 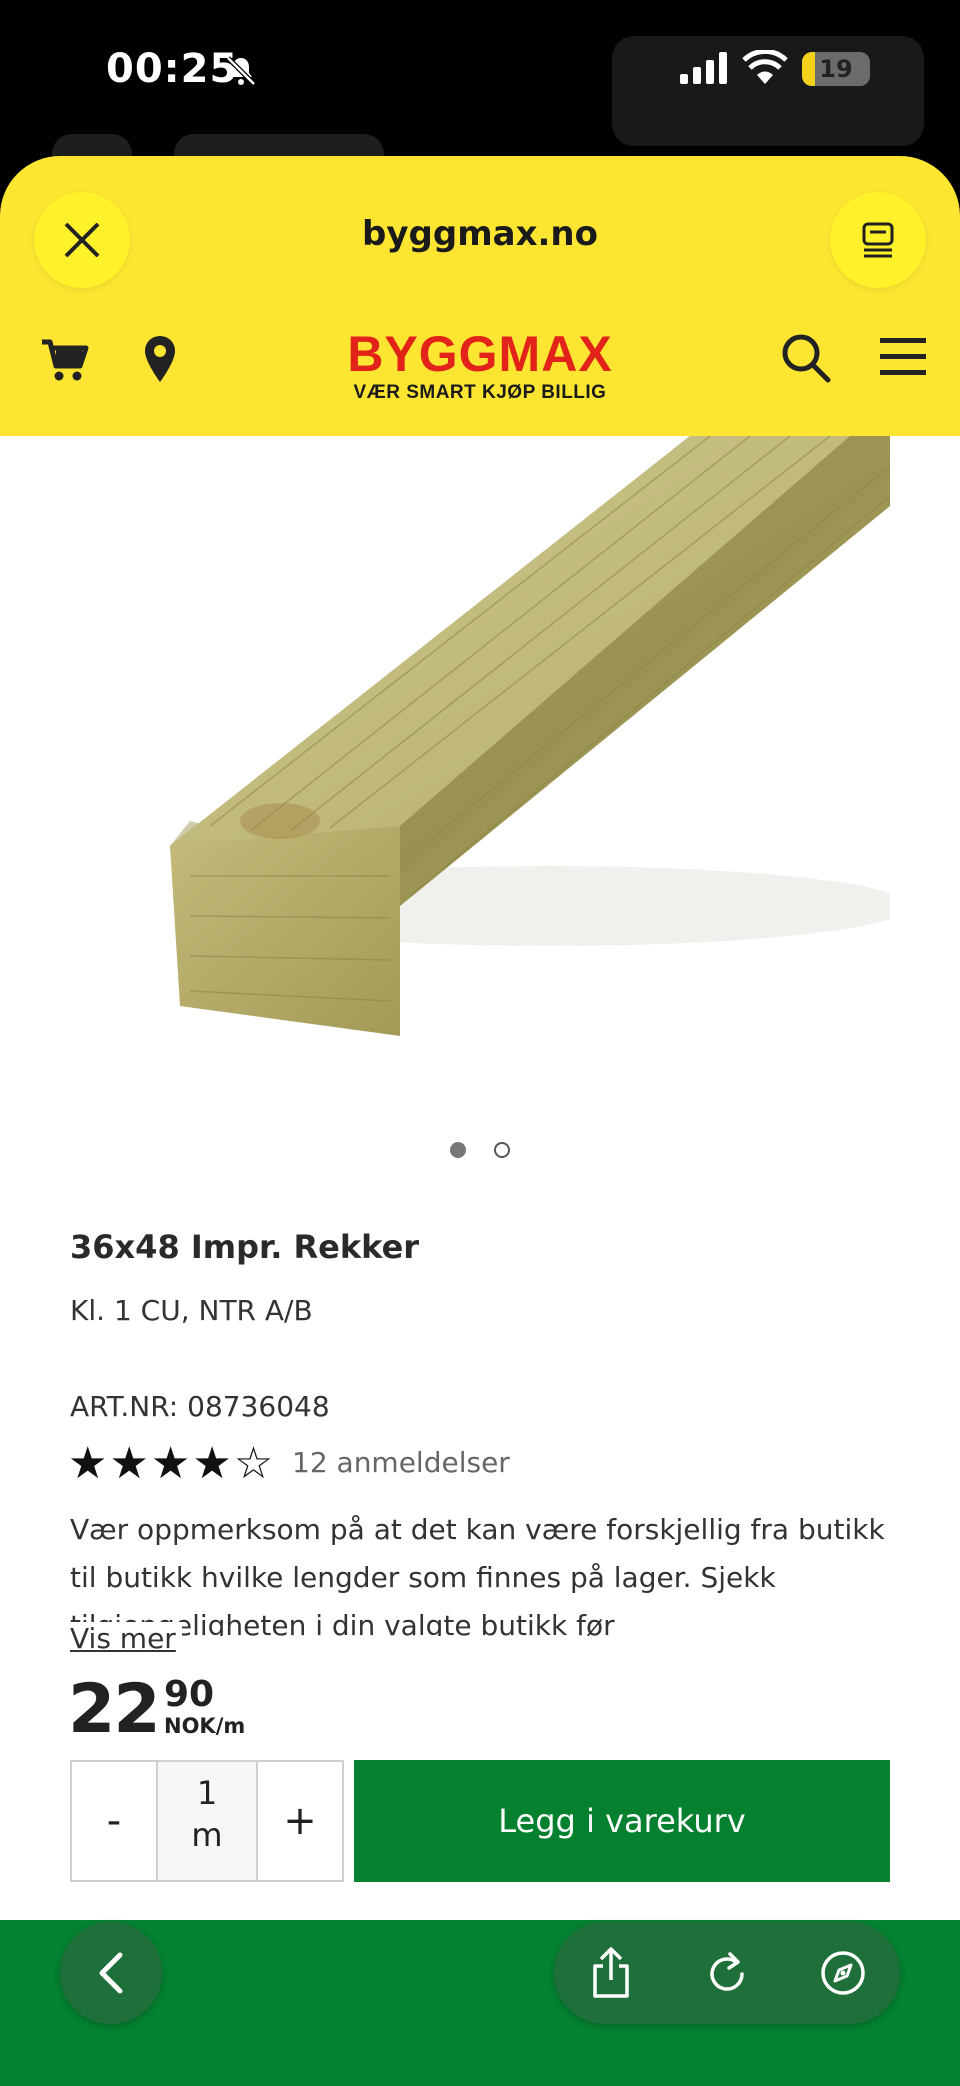 I want to click on clock: 00:25, so click(x=172, y=69).